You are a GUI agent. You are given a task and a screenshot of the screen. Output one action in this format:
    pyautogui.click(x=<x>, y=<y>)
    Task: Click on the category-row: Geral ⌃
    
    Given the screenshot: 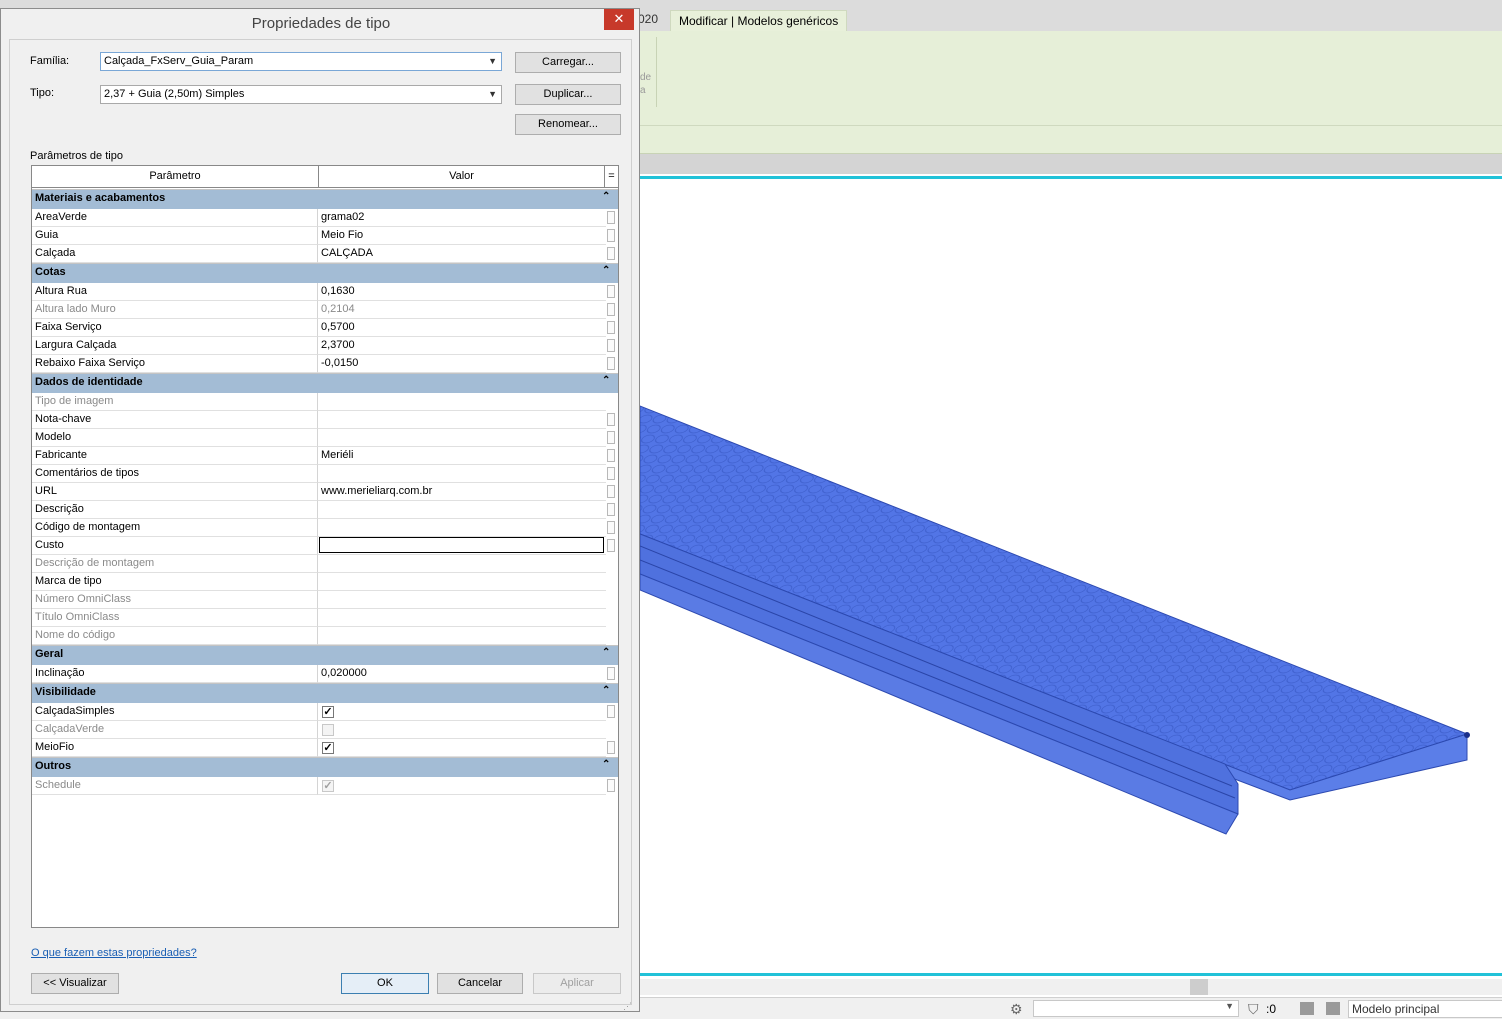 What is the action you would take?
    pyautogui.click(x=325, y=655)
    